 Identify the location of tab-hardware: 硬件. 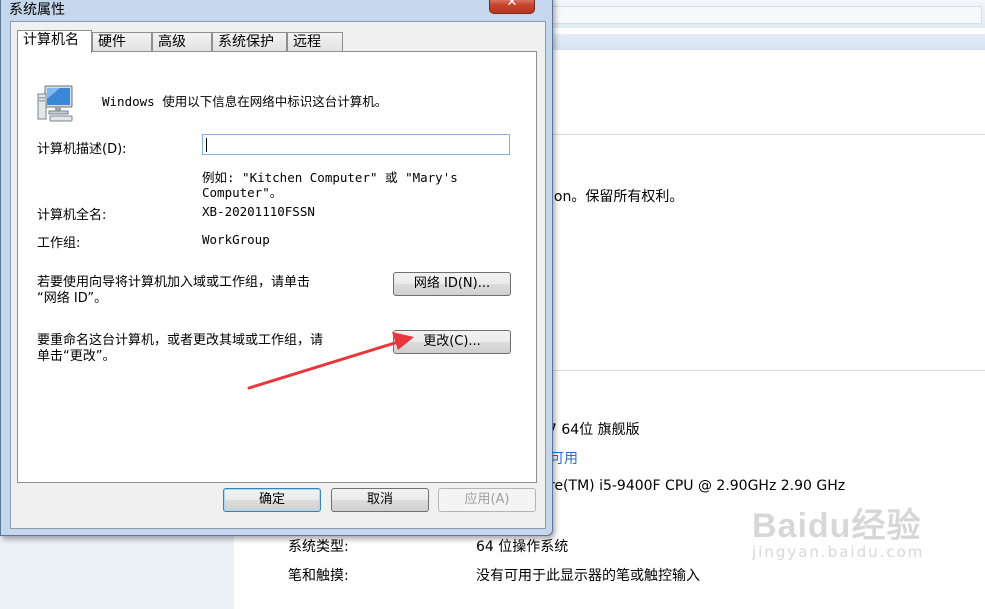
(122, 41).